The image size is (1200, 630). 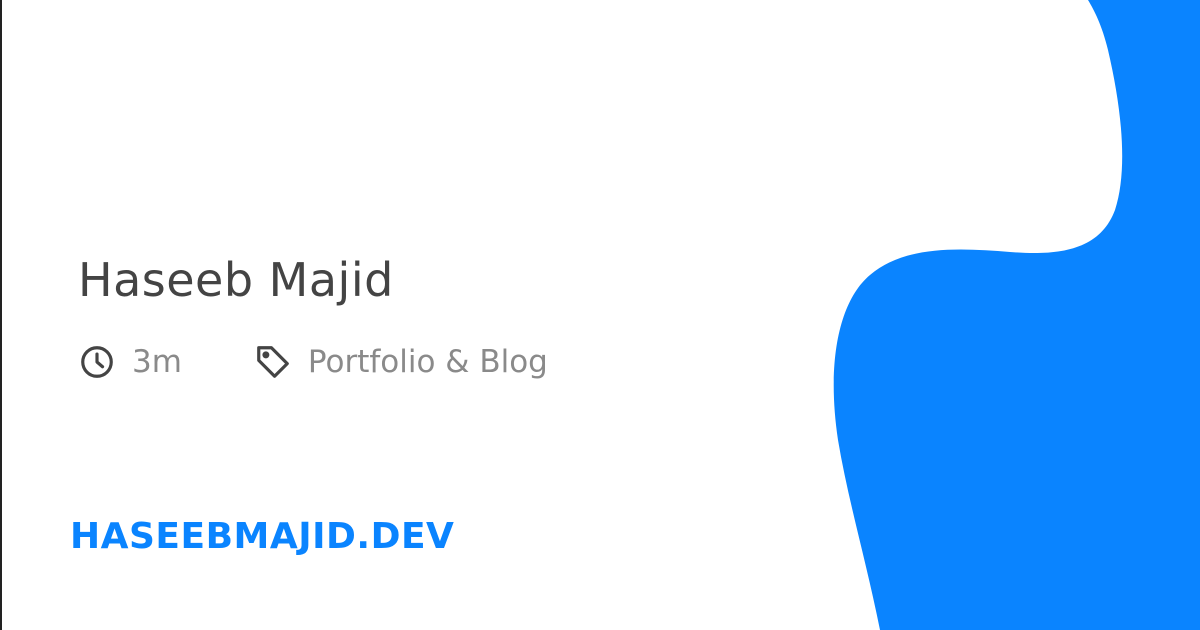 I want to click on post-meta: 3m Portfolio & Blog, so click(x=313, y=362).